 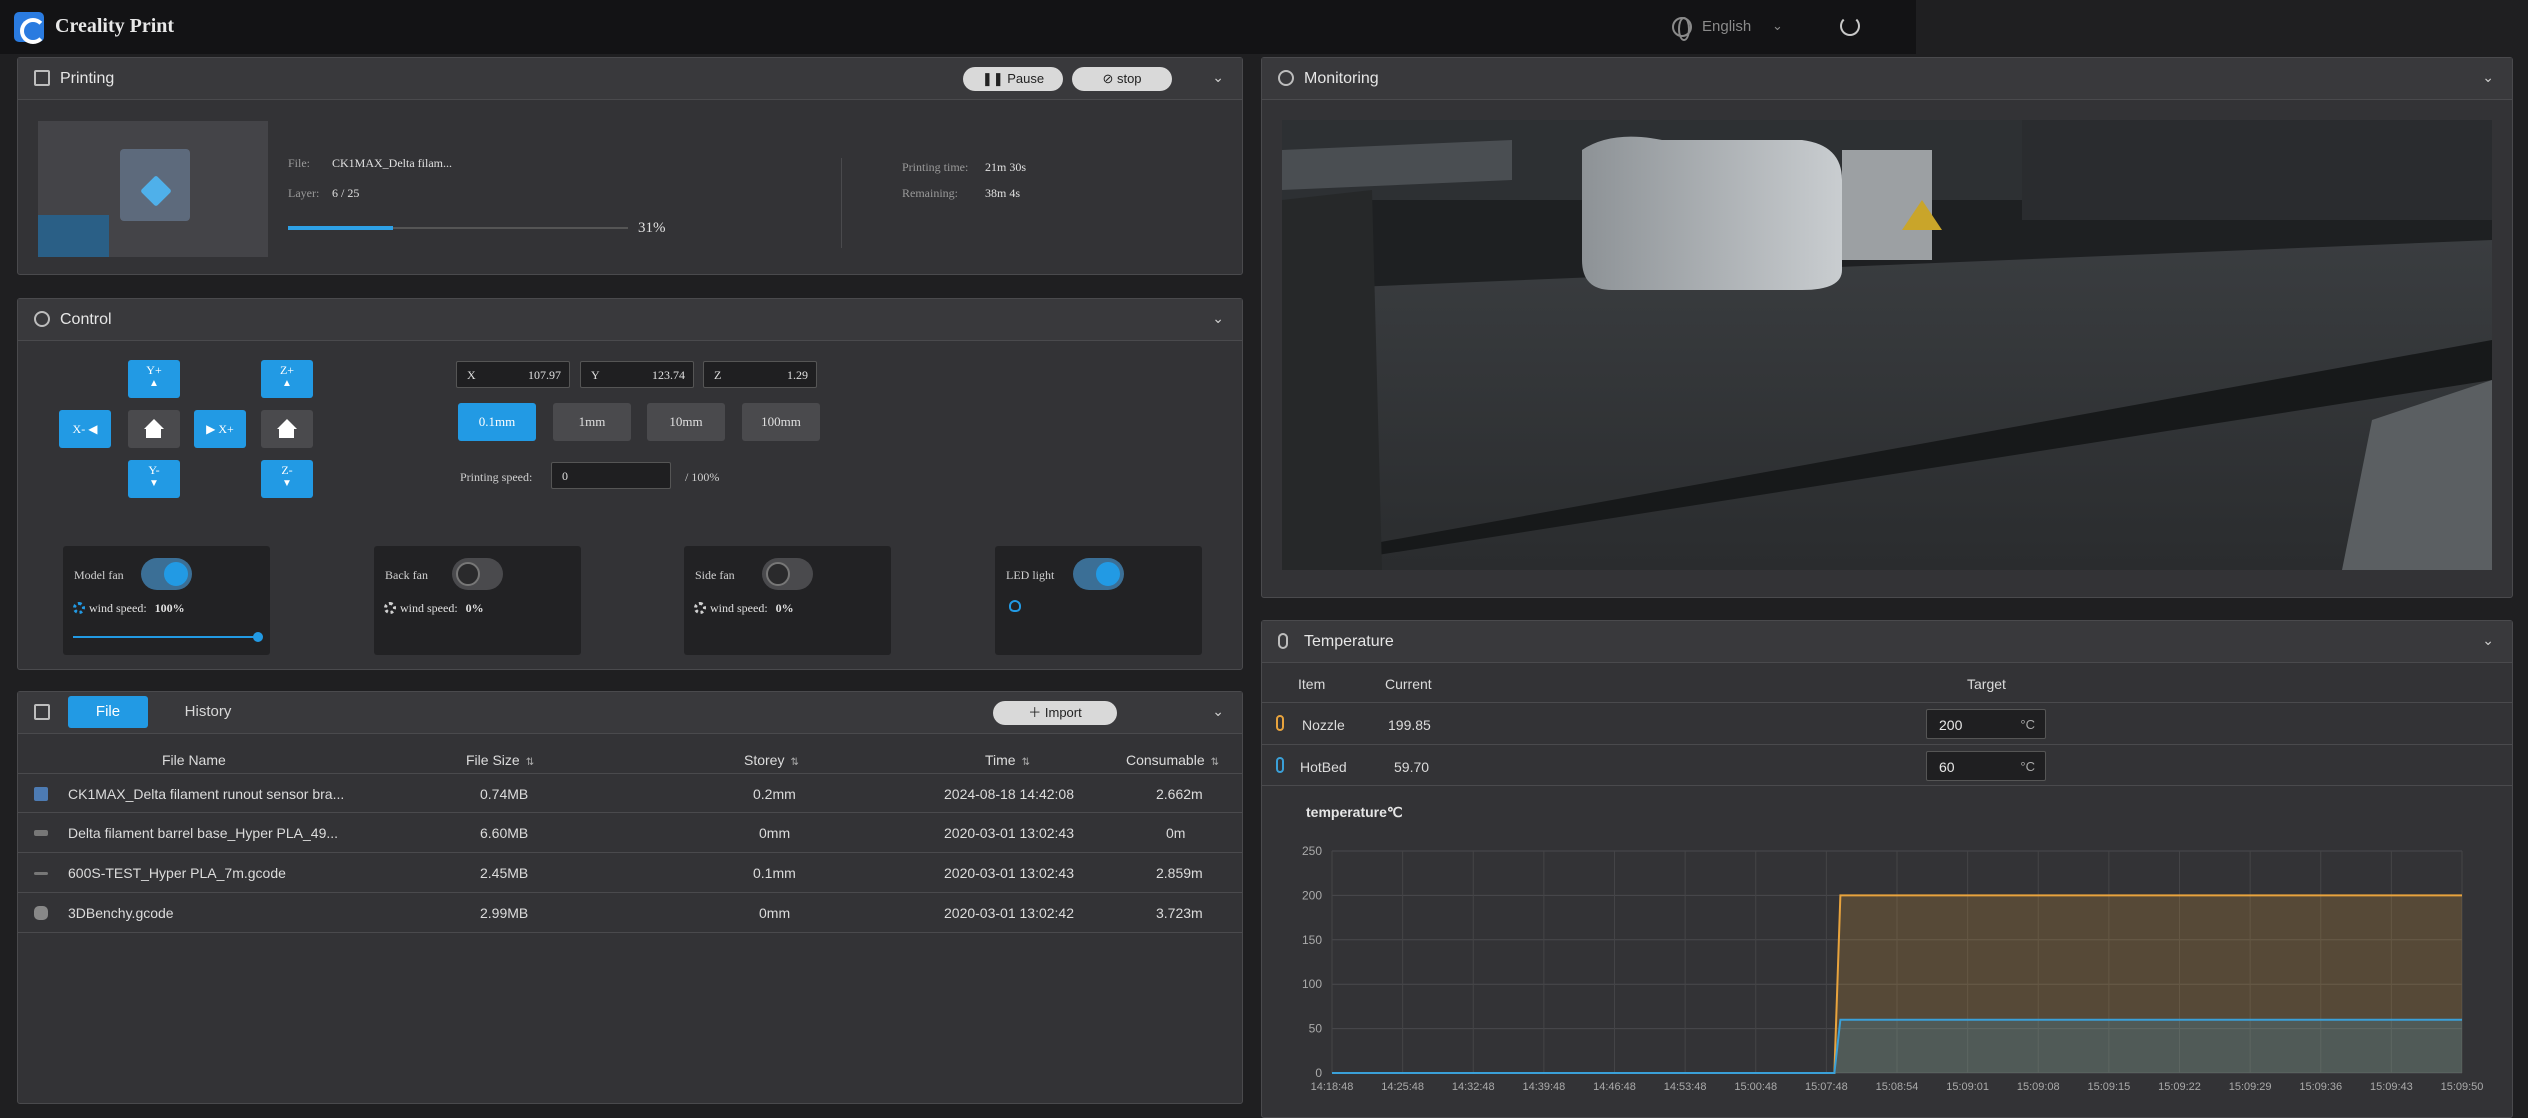 I want to click on side-fan-card: Side fan wind speed: 0%, so click(x=787, y=600).